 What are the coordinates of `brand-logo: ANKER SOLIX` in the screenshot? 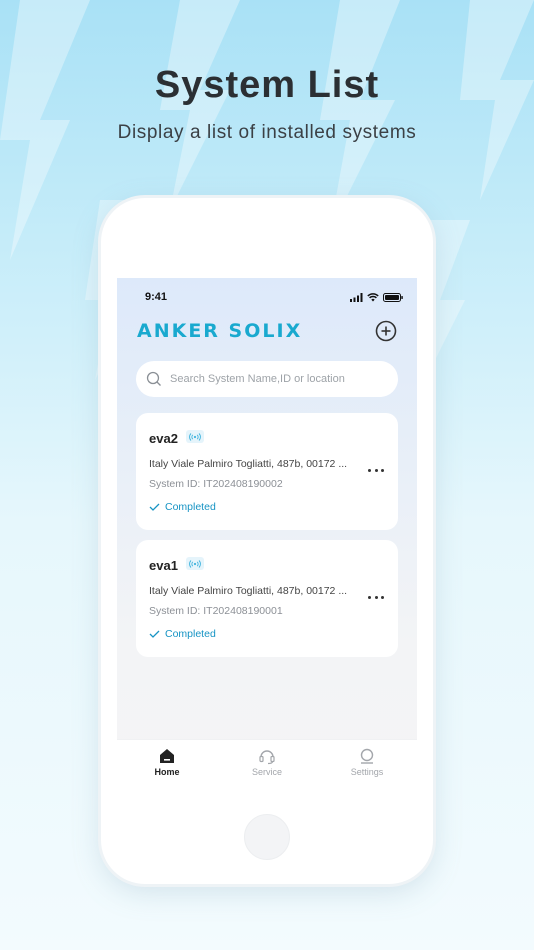 It's located at (220, 331).